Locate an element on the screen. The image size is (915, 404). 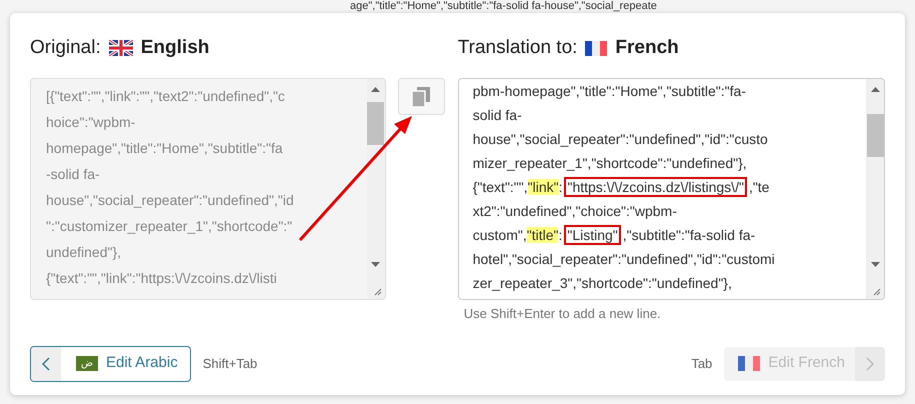
copy-button is located at coordinates (421, 96).